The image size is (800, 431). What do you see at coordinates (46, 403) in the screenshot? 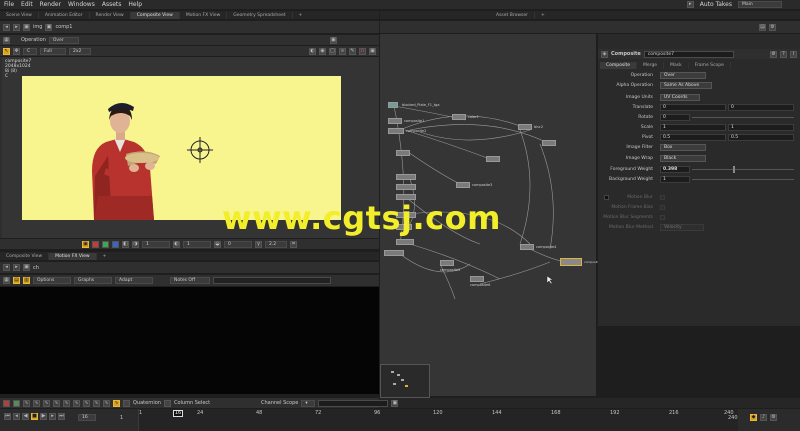
I see `curve-icon-3: ∿` at bounding box center [46, 403].